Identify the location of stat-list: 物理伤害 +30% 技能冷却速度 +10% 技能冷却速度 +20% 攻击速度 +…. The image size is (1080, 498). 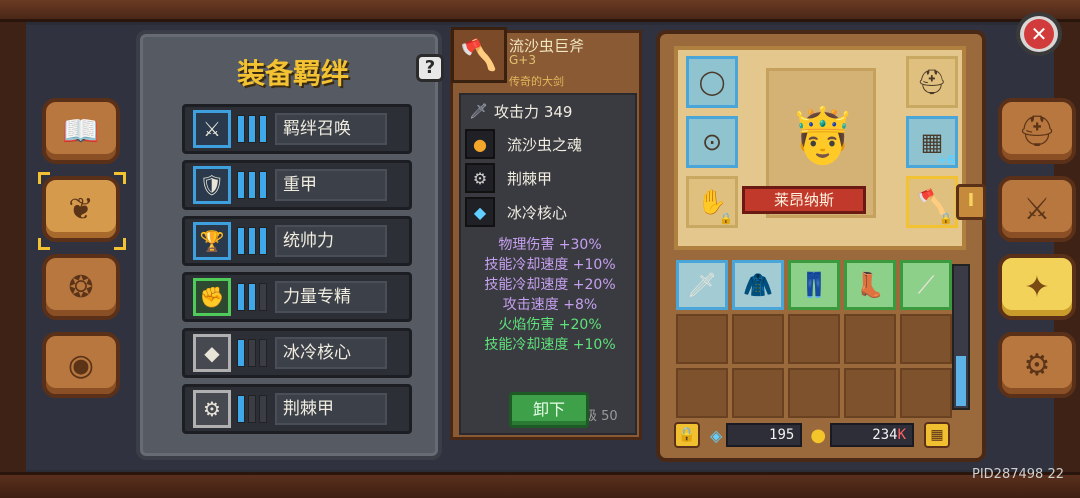
(550, 295).